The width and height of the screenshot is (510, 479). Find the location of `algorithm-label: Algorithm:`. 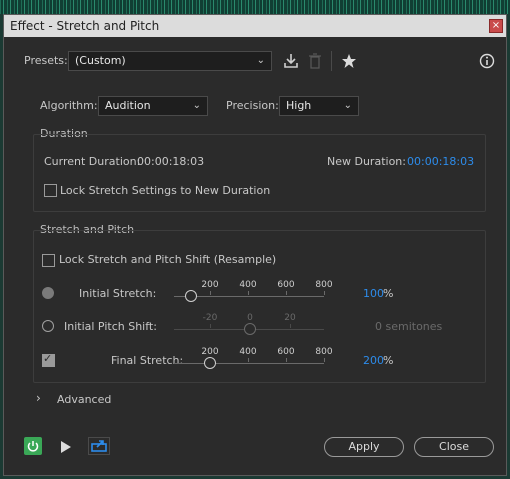

algorithm-label: Algorithm: is located at coordinates (69, 105).